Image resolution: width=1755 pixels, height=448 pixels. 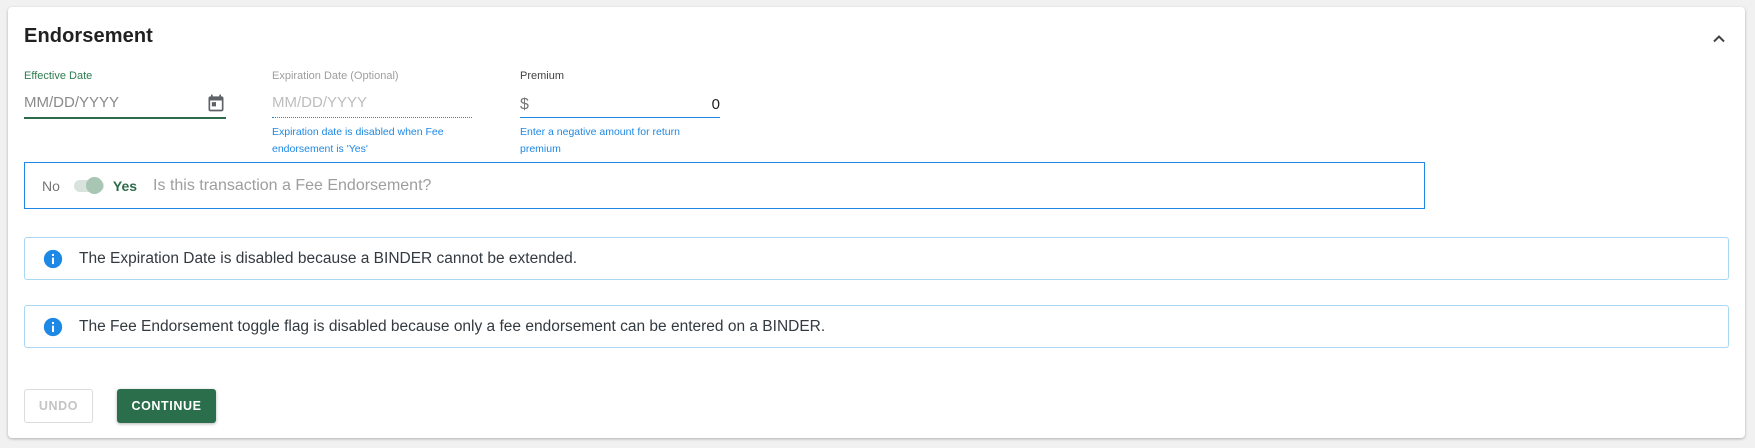 What do you see at coordinates (716, 104) in the screenshot?
I see `premium-value: 0` at bounding box center [716, 104].